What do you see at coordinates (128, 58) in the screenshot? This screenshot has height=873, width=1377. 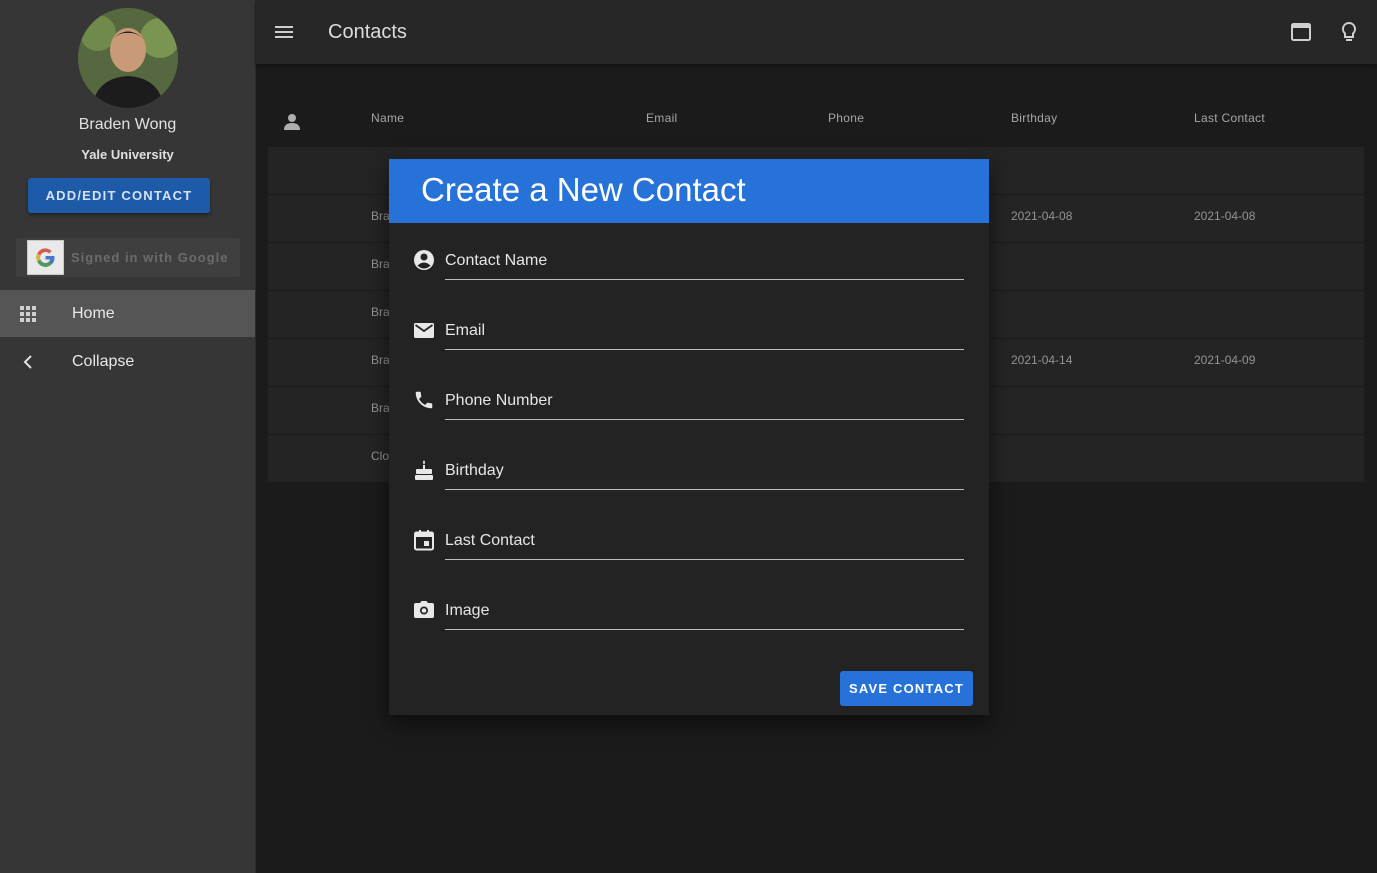 I see `avatar` at bounding box center [128, 58].